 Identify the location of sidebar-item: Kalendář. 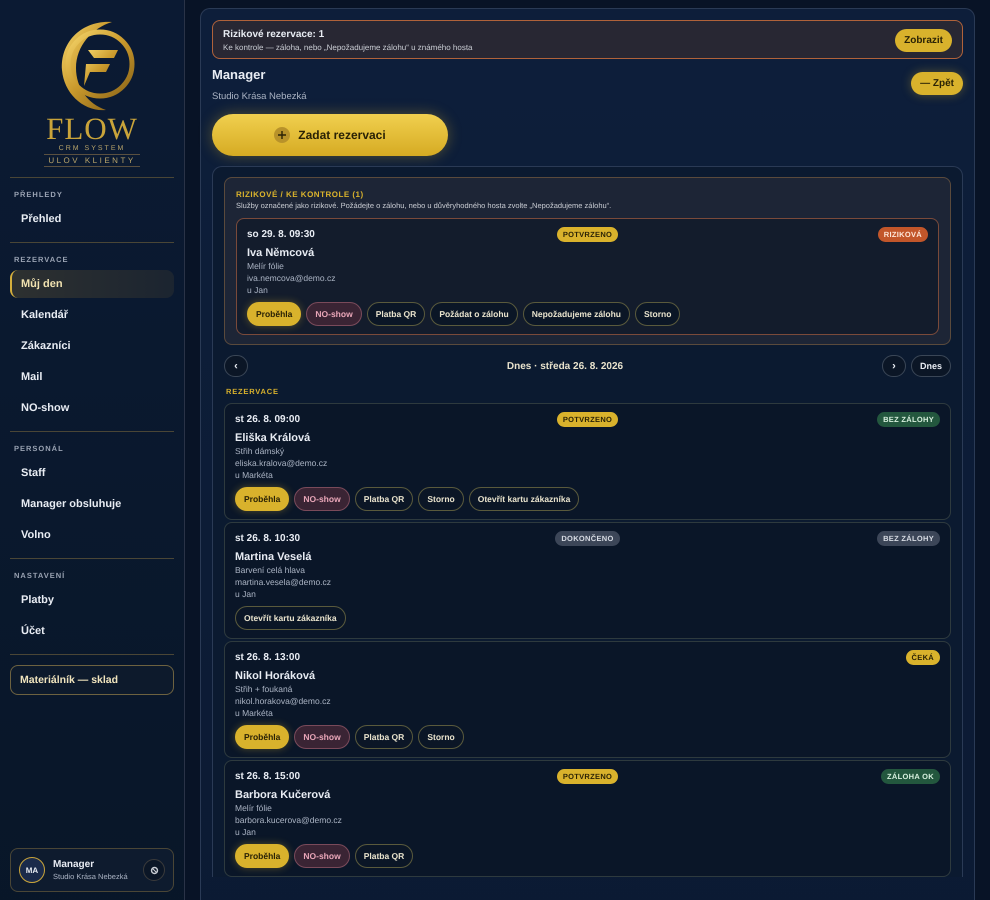
(92, 315).